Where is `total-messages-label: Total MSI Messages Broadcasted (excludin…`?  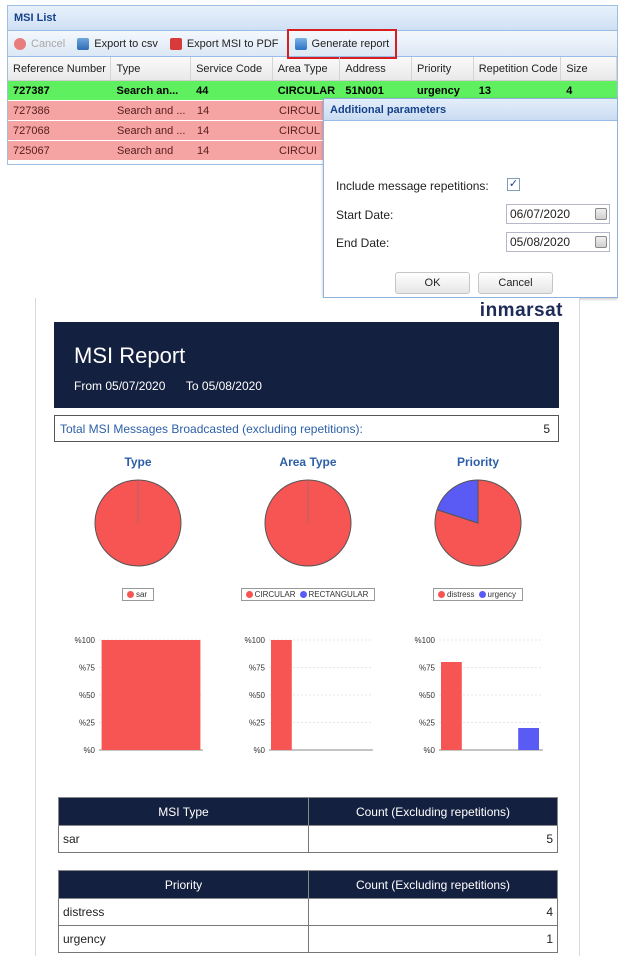
total-messages-label: Total MSI Messages Broadcasted (excludin… is located at coordinates (211, 429).